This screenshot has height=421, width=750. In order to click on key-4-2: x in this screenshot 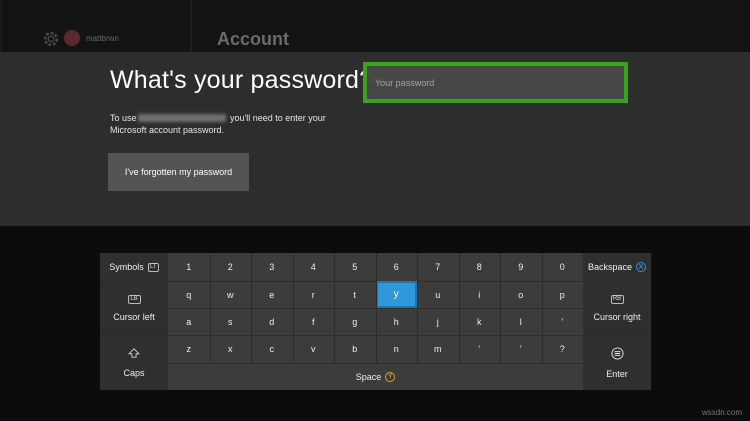, I will do `click(231, 349)`.